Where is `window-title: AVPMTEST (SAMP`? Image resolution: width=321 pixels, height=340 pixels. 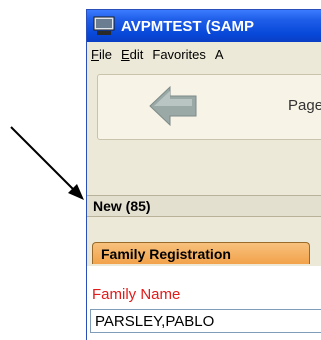
window-title: AVPMTEST (SAMP is located at coordinates (188, 26).